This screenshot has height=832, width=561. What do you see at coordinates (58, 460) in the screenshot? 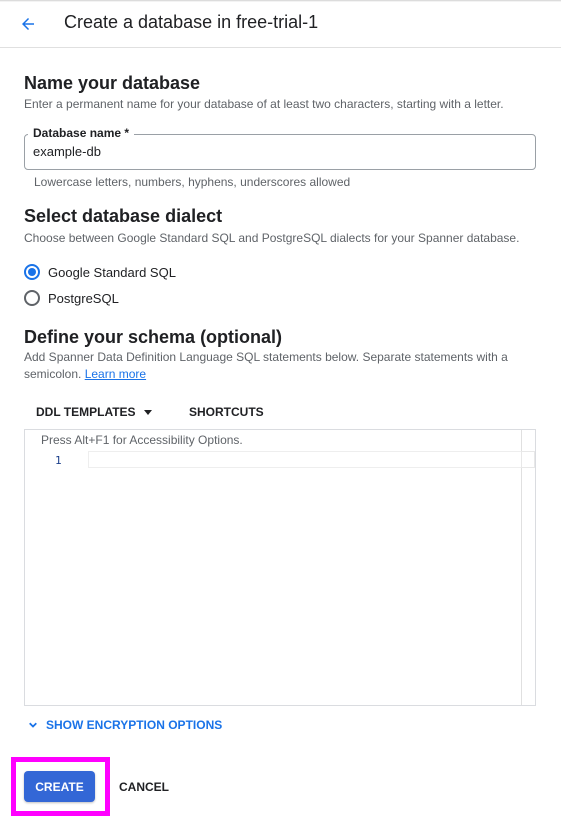
I see `line-number: 1` at bounding box center [58, 460].